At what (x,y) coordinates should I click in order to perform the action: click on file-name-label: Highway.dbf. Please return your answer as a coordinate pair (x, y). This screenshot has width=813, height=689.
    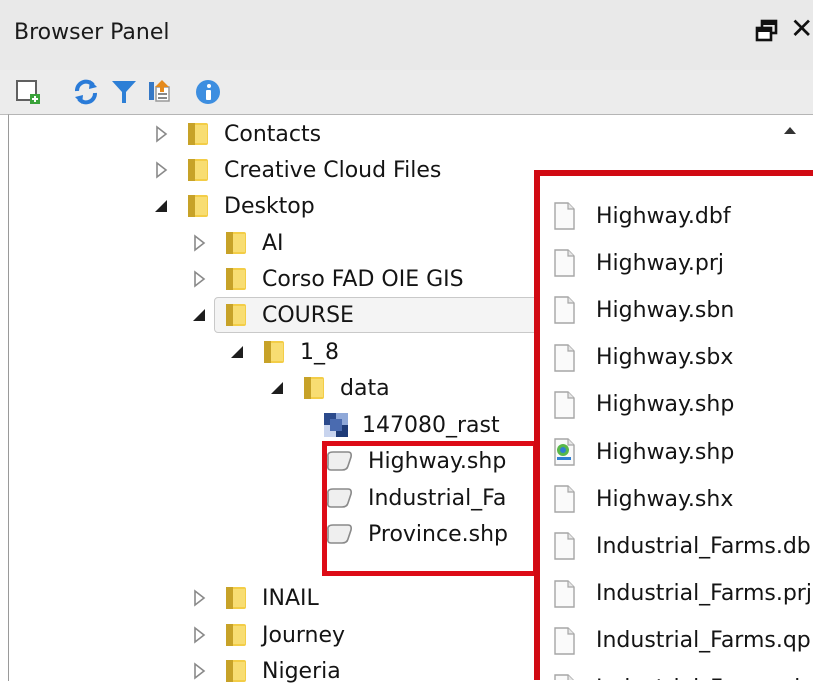
    Looking at the image, I should click on (663, 216).